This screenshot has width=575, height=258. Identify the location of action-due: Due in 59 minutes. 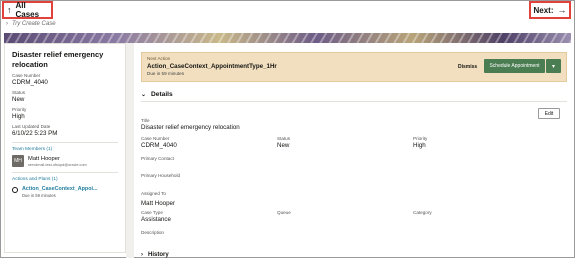
(39, 195).